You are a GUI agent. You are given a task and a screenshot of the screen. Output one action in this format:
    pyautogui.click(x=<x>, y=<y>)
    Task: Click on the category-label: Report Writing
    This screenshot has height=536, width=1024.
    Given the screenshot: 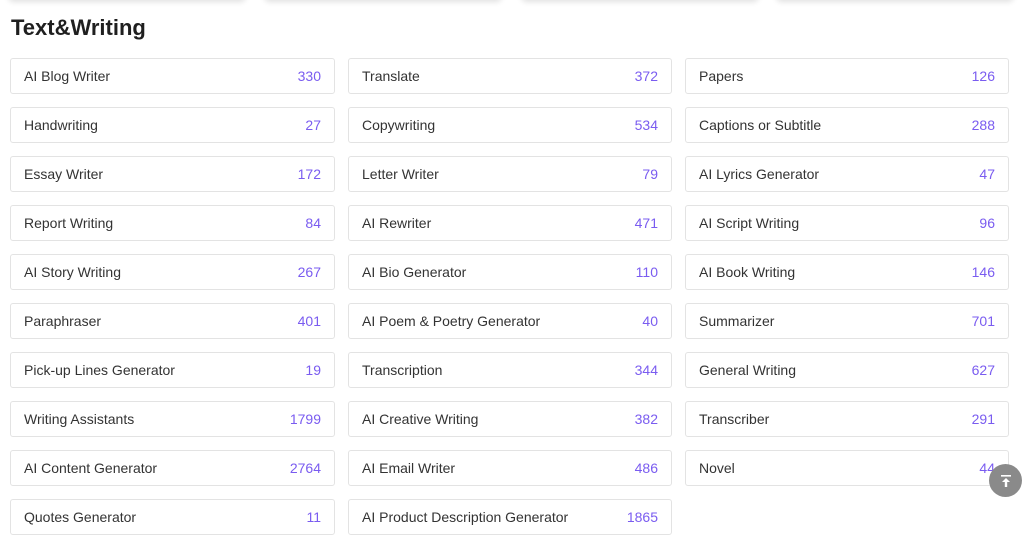 What is the action you would take?
    pyautogui.click(x=69, y=223)
    